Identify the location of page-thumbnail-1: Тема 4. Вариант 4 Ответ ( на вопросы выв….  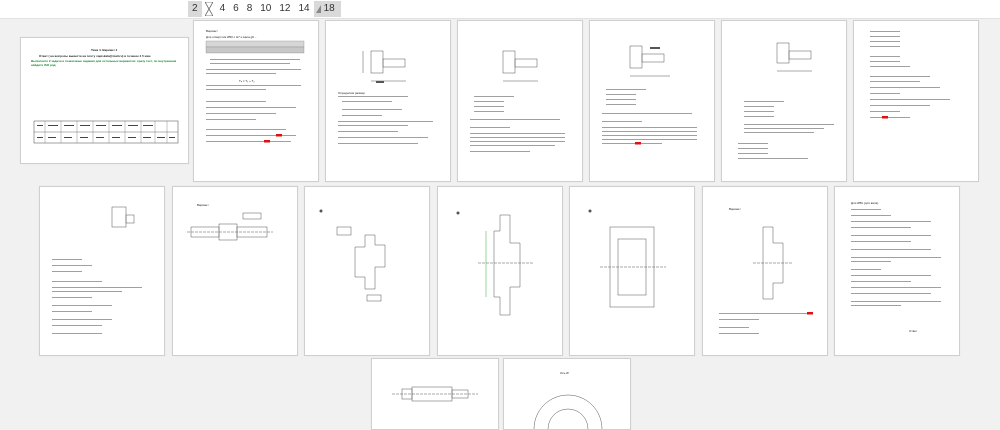
(104, 100).